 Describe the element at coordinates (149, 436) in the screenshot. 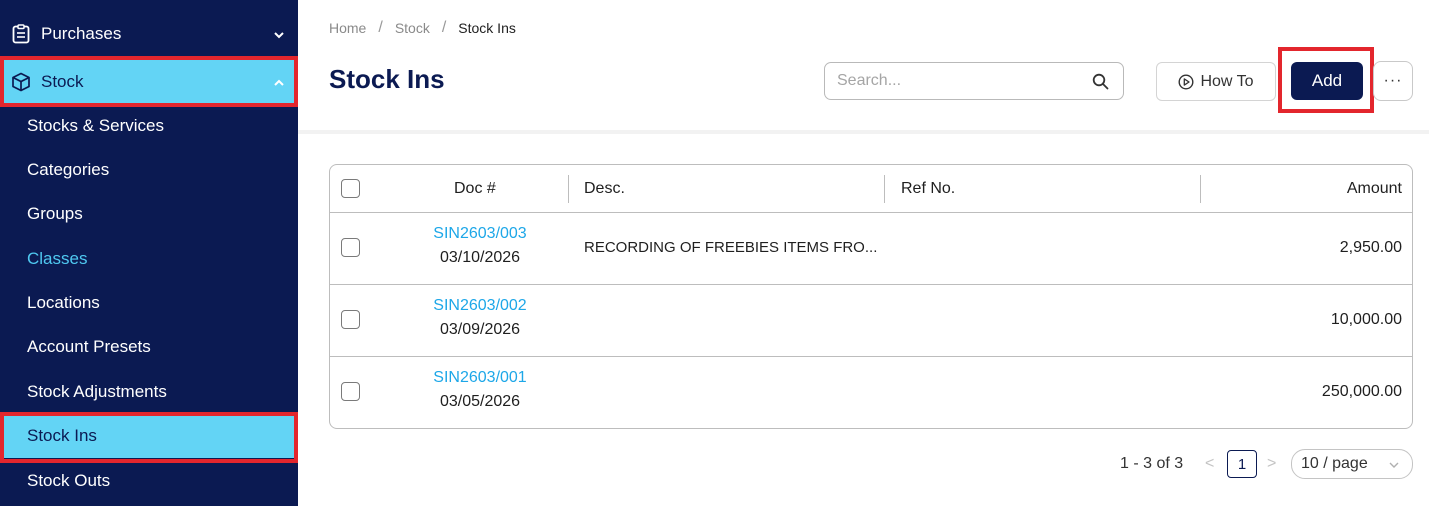

I see `sidebar-item-stock-ins: Stock Ins` at that location.